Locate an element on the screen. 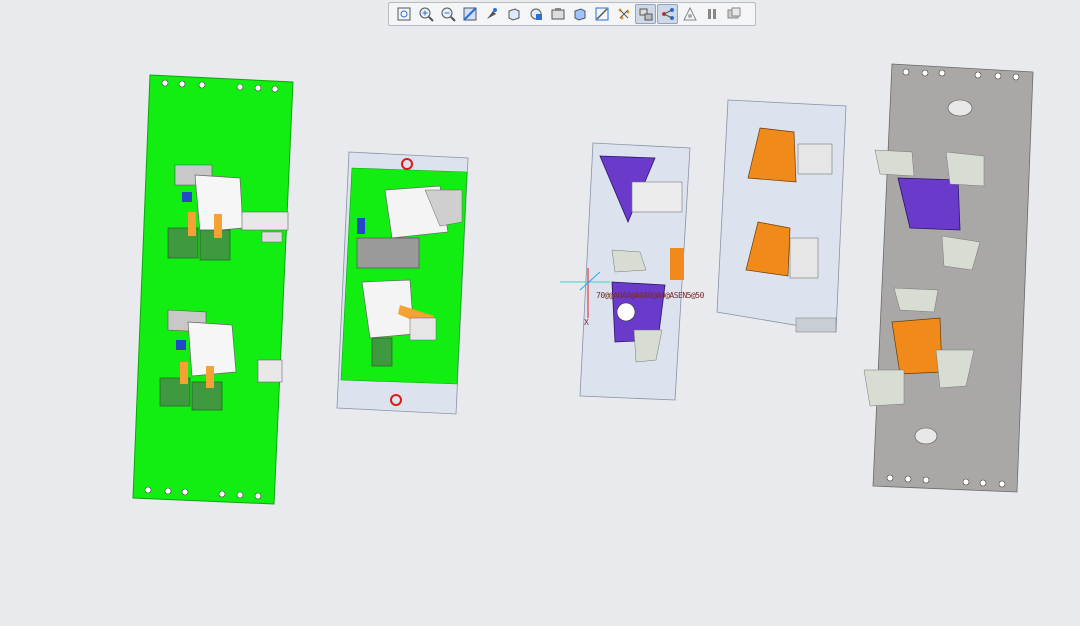 The width and height of the screenshot is (1080, 626). exploded-view-button is located at coordinates (645, 14).